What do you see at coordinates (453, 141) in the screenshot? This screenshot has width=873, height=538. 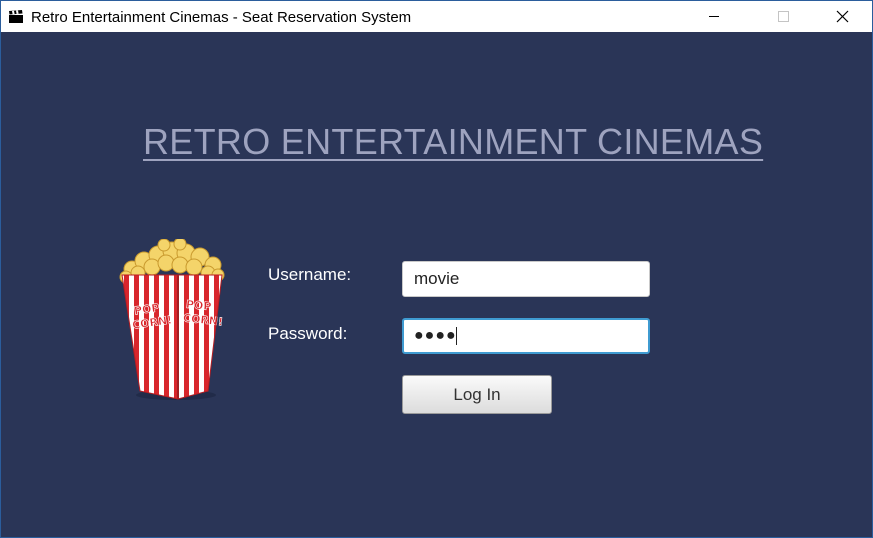 I see `page-title: RETRO ENTERTAINMENT CINEMAS` at bounding box center [453, 141].